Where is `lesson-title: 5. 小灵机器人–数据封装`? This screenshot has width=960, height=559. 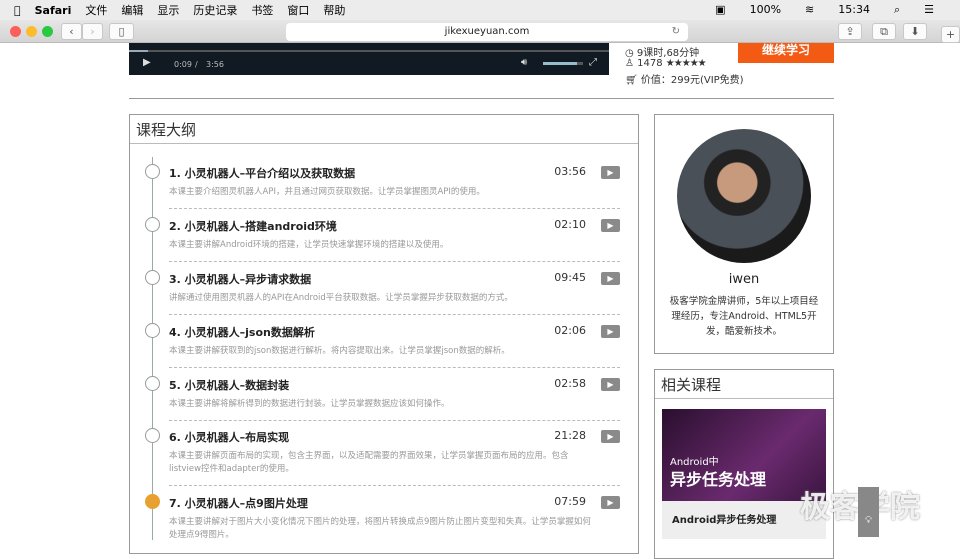 lesson-title: 5. 小灵机器人–数据封装 is located at coordinates (229, 385).